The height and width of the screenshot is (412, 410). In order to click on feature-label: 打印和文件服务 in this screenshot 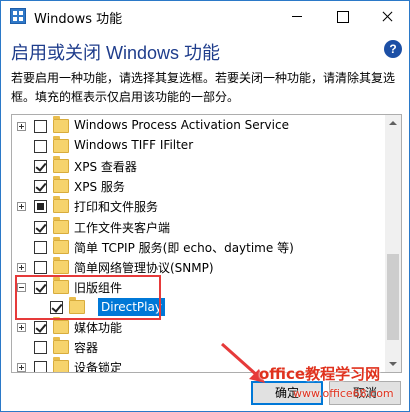, I will do `click(116, 207)`.